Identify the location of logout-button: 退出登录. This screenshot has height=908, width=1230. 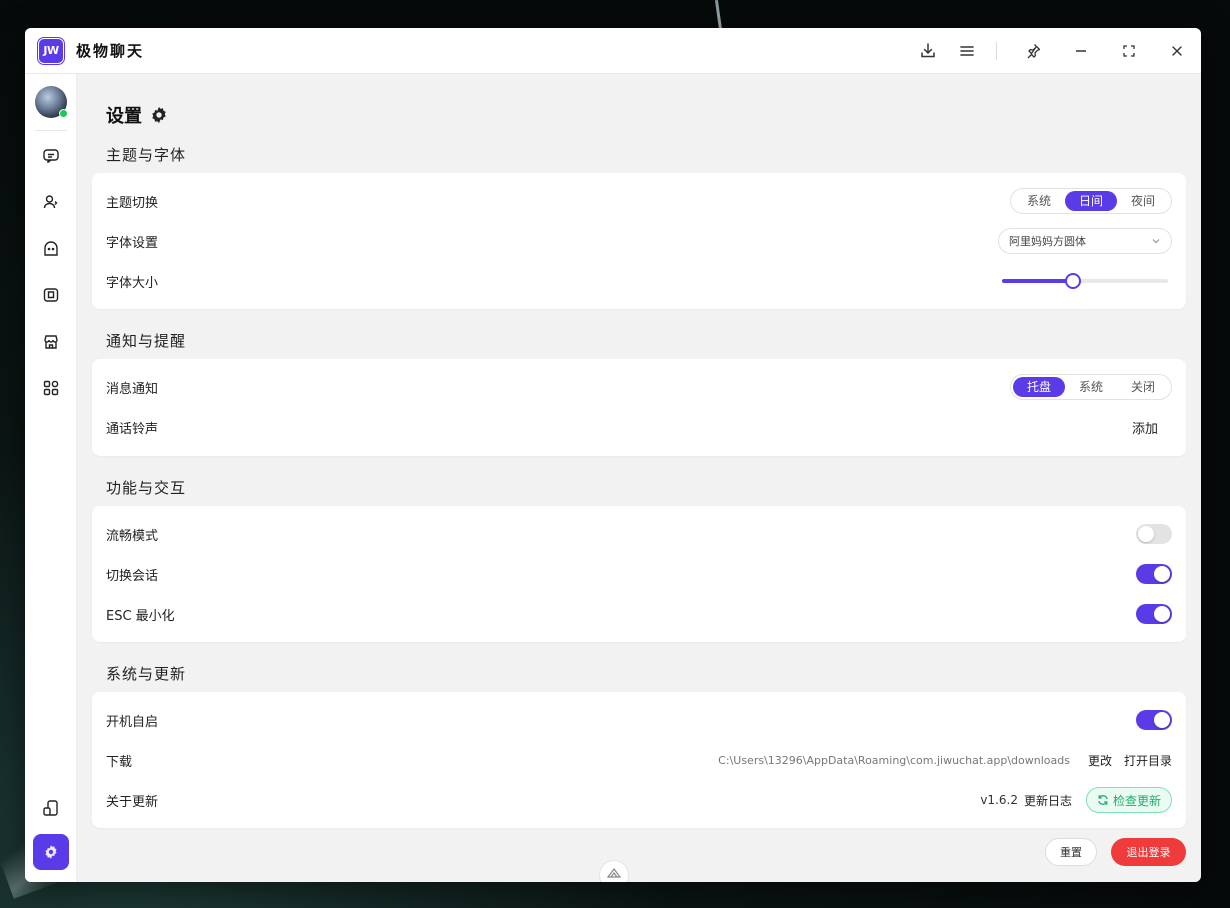
(1148, 852).